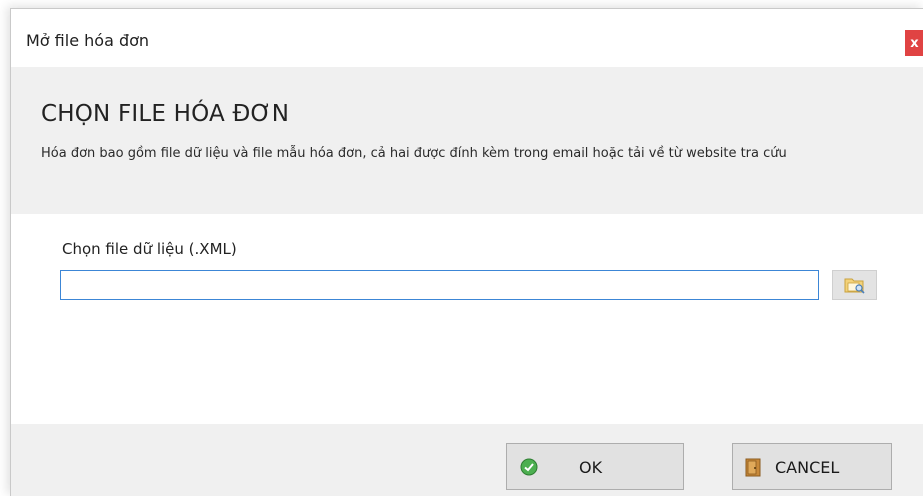  What do you see at coordinates (753, 467) in the screenshot?
I see `door-exit-icon` at bounding box center [753, 467].